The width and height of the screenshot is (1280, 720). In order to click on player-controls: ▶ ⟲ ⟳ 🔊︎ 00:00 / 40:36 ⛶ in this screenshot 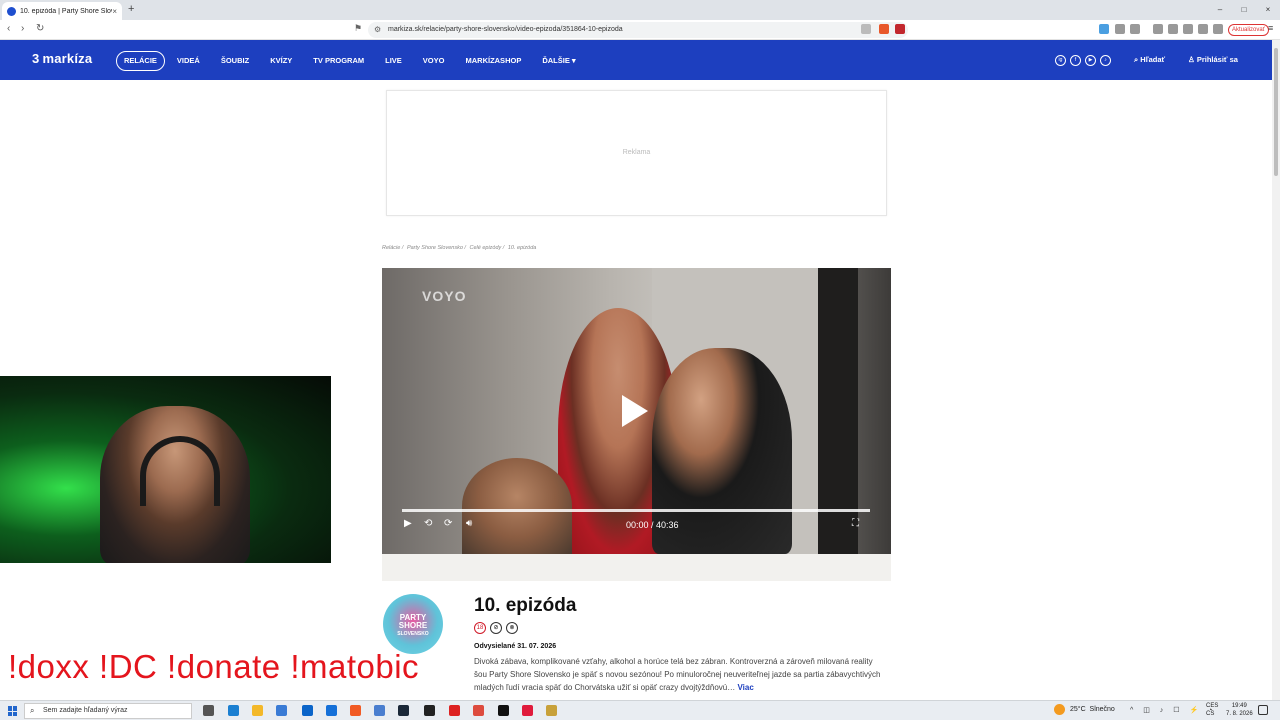, I will do `click(636, 526)`.